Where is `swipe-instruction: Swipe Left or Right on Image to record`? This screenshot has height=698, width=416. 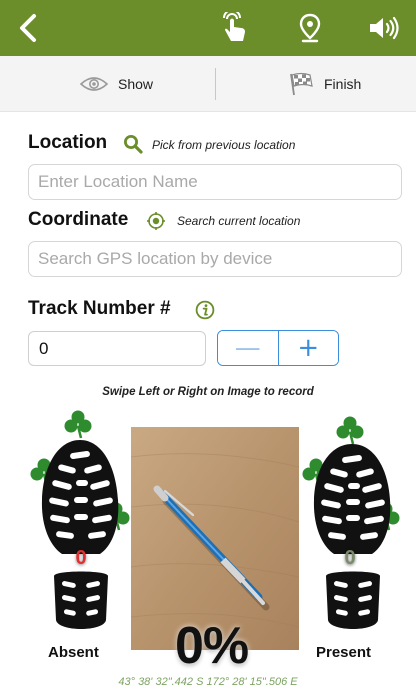
swipe-instruction: Swipe Left or Right on Image to record is located at coordinates (208, 392).